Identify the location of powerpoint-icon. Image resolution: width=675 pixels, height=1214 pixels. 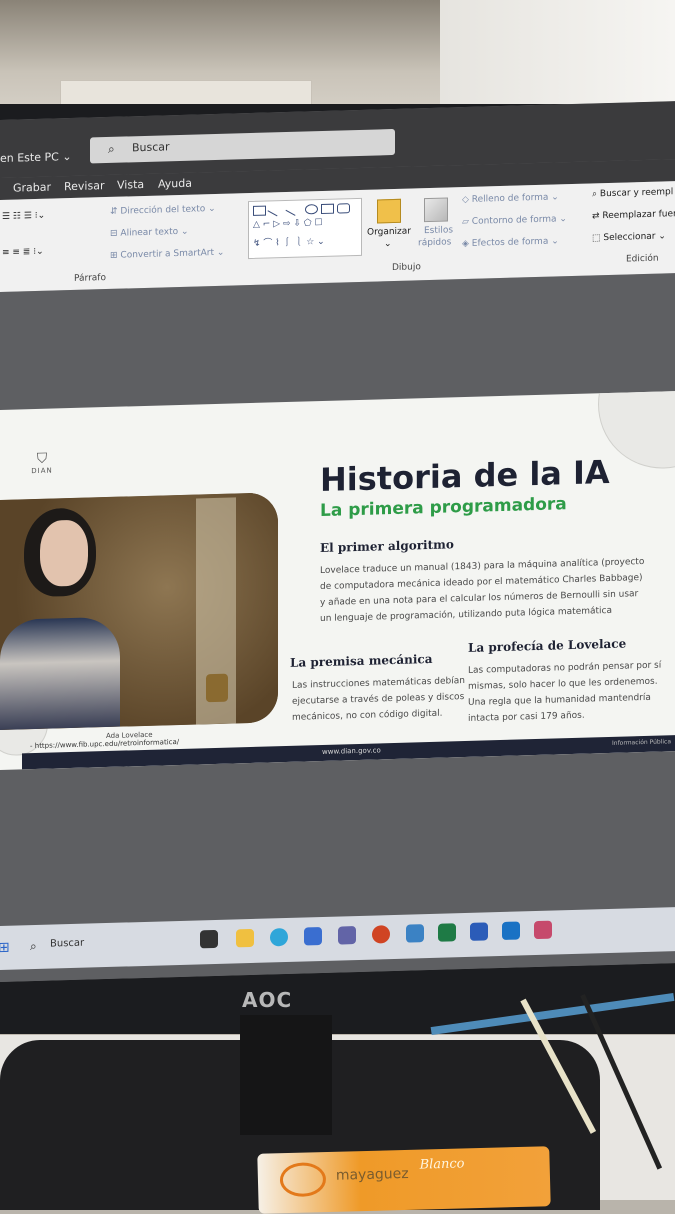
(381, 934).